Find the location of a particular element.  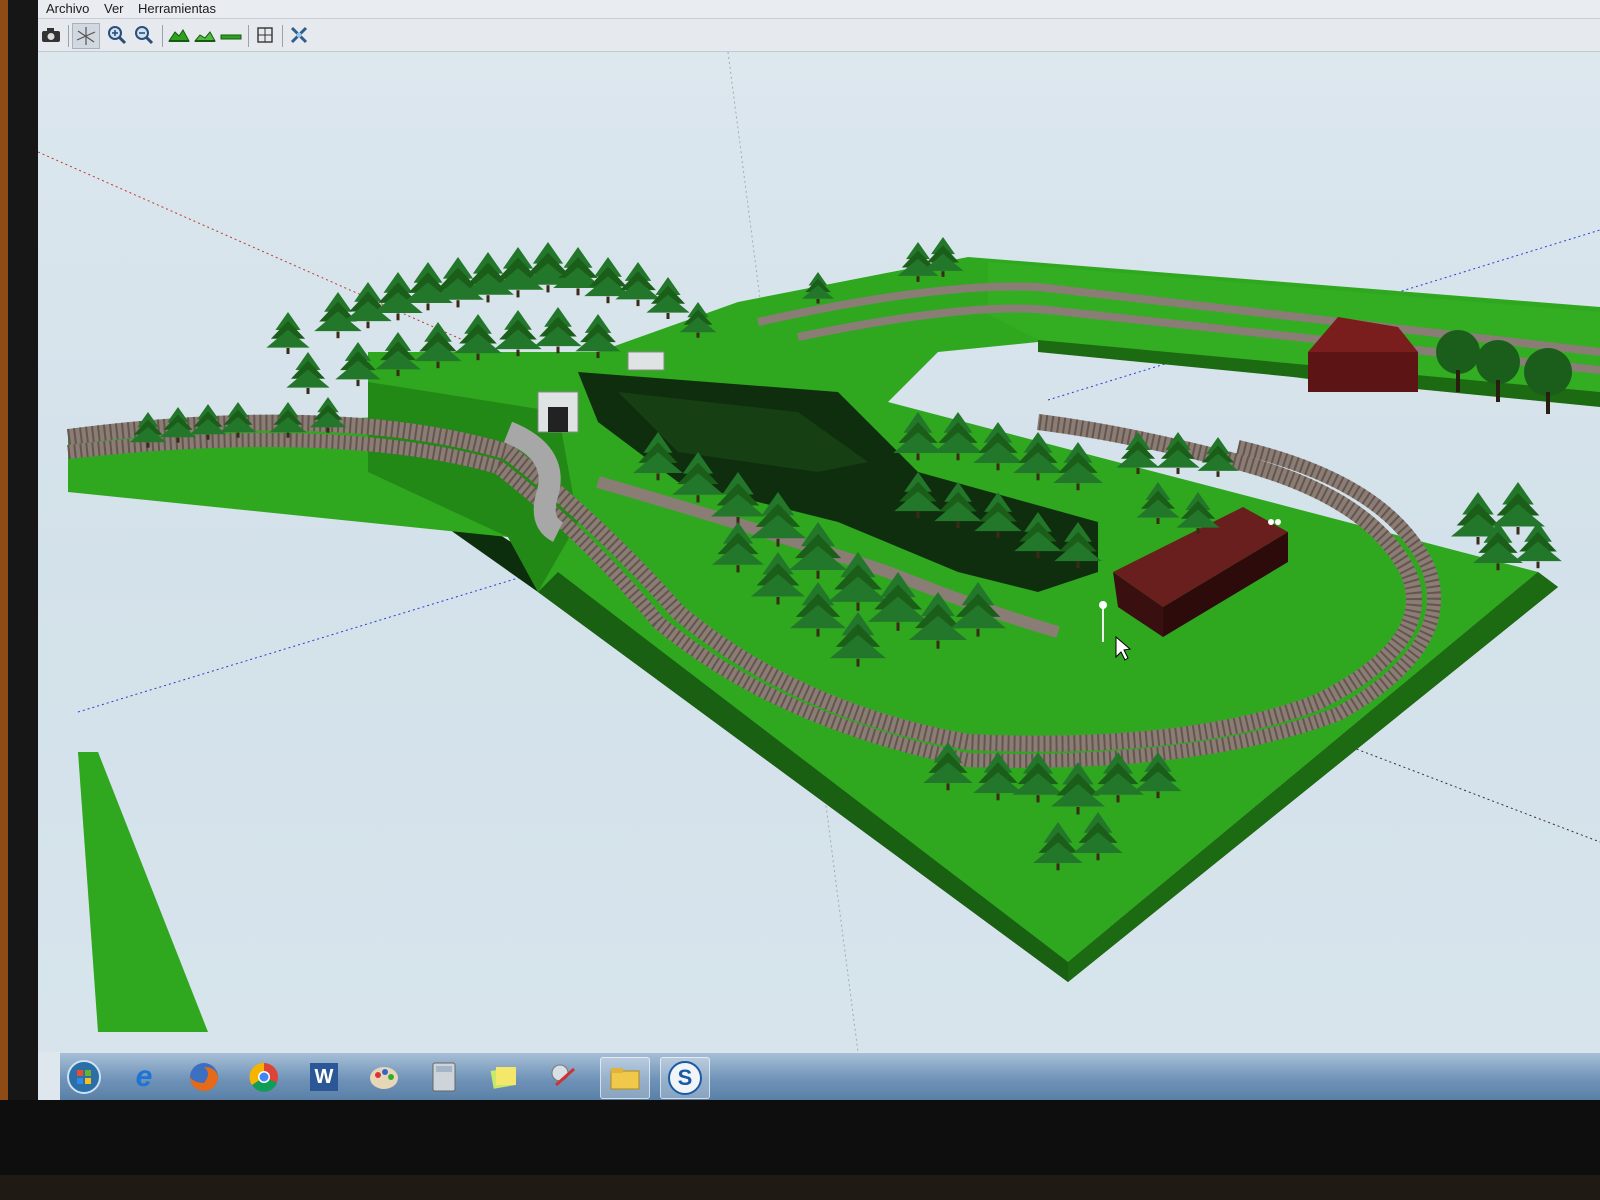

grid-icon is located at coordinates (265, 35).